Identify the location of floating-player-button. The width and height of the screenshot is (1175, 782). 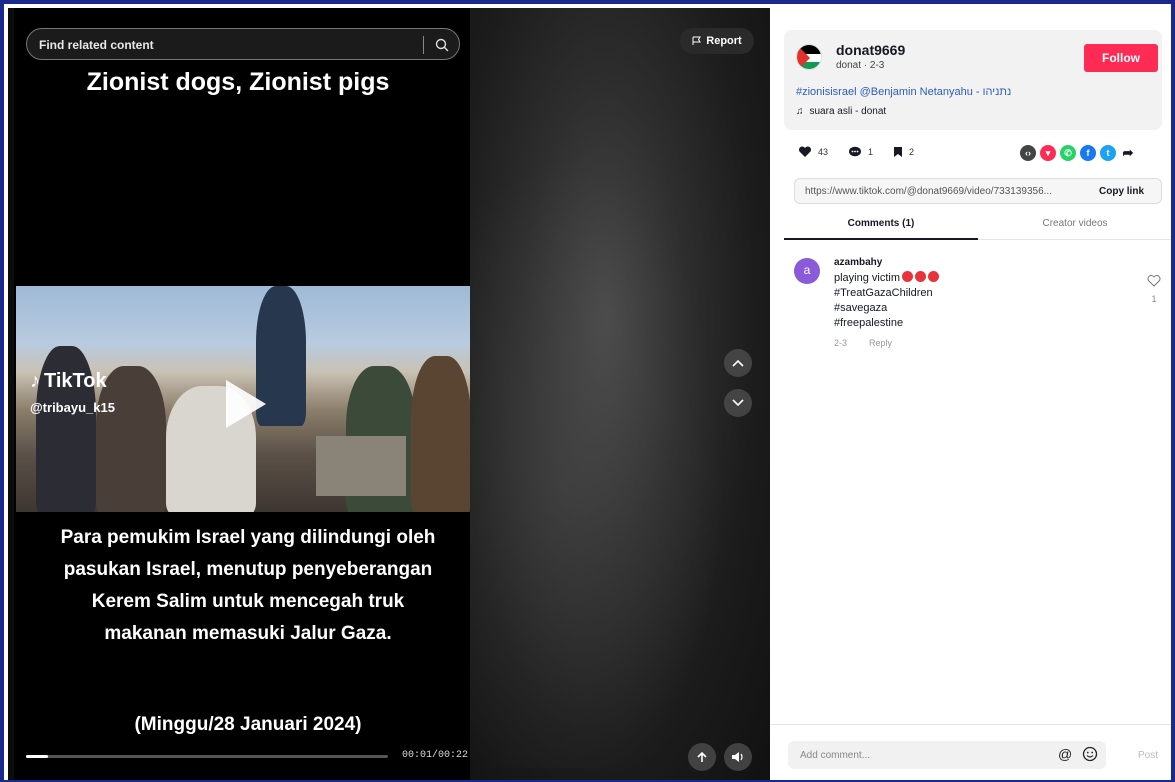
(702, 757).